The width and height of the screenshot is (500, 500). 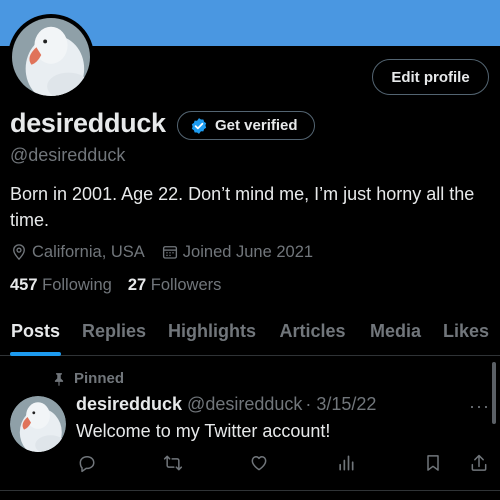 I want to click on profile-avatar, so click(x=51, y=57).